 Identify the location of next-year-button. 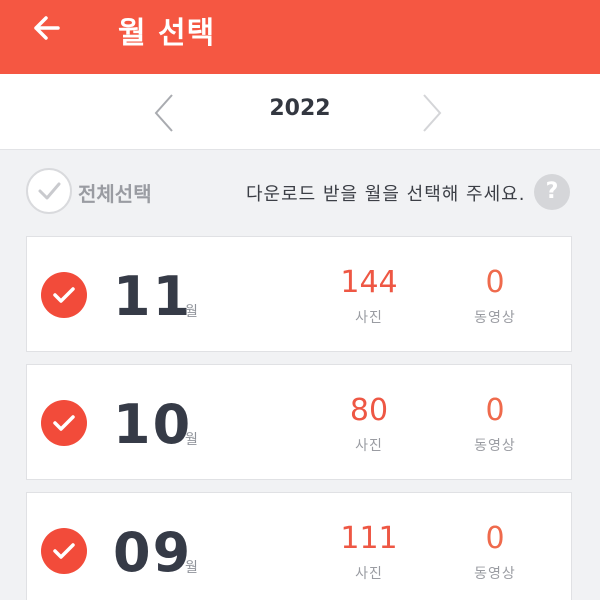
(431, 113).